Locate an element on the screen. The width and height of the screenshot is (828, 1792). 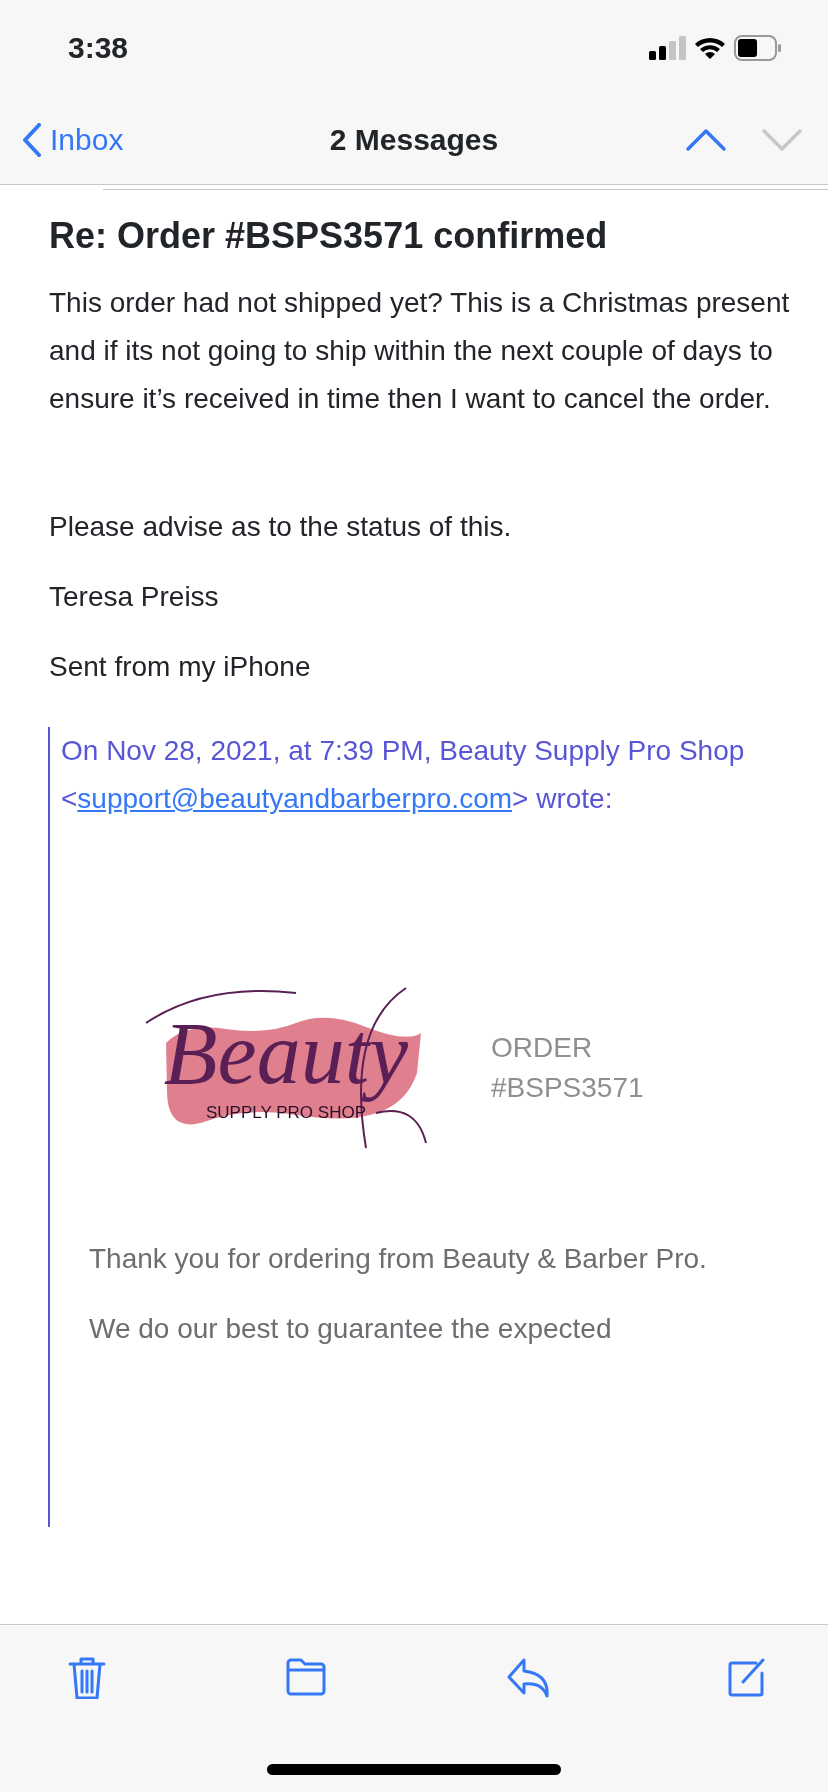
nav-title: 2 Messages is located at coordinates (414, 139).